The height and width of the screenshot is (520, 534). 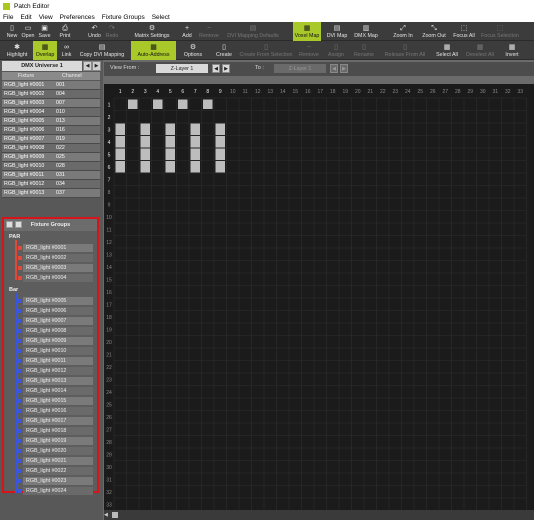 What do you see at coordinates (434, 31) in the screenshot?
I see `zoom-out-button: ⤡ Zoom Out` at bounding box center [434, 31].